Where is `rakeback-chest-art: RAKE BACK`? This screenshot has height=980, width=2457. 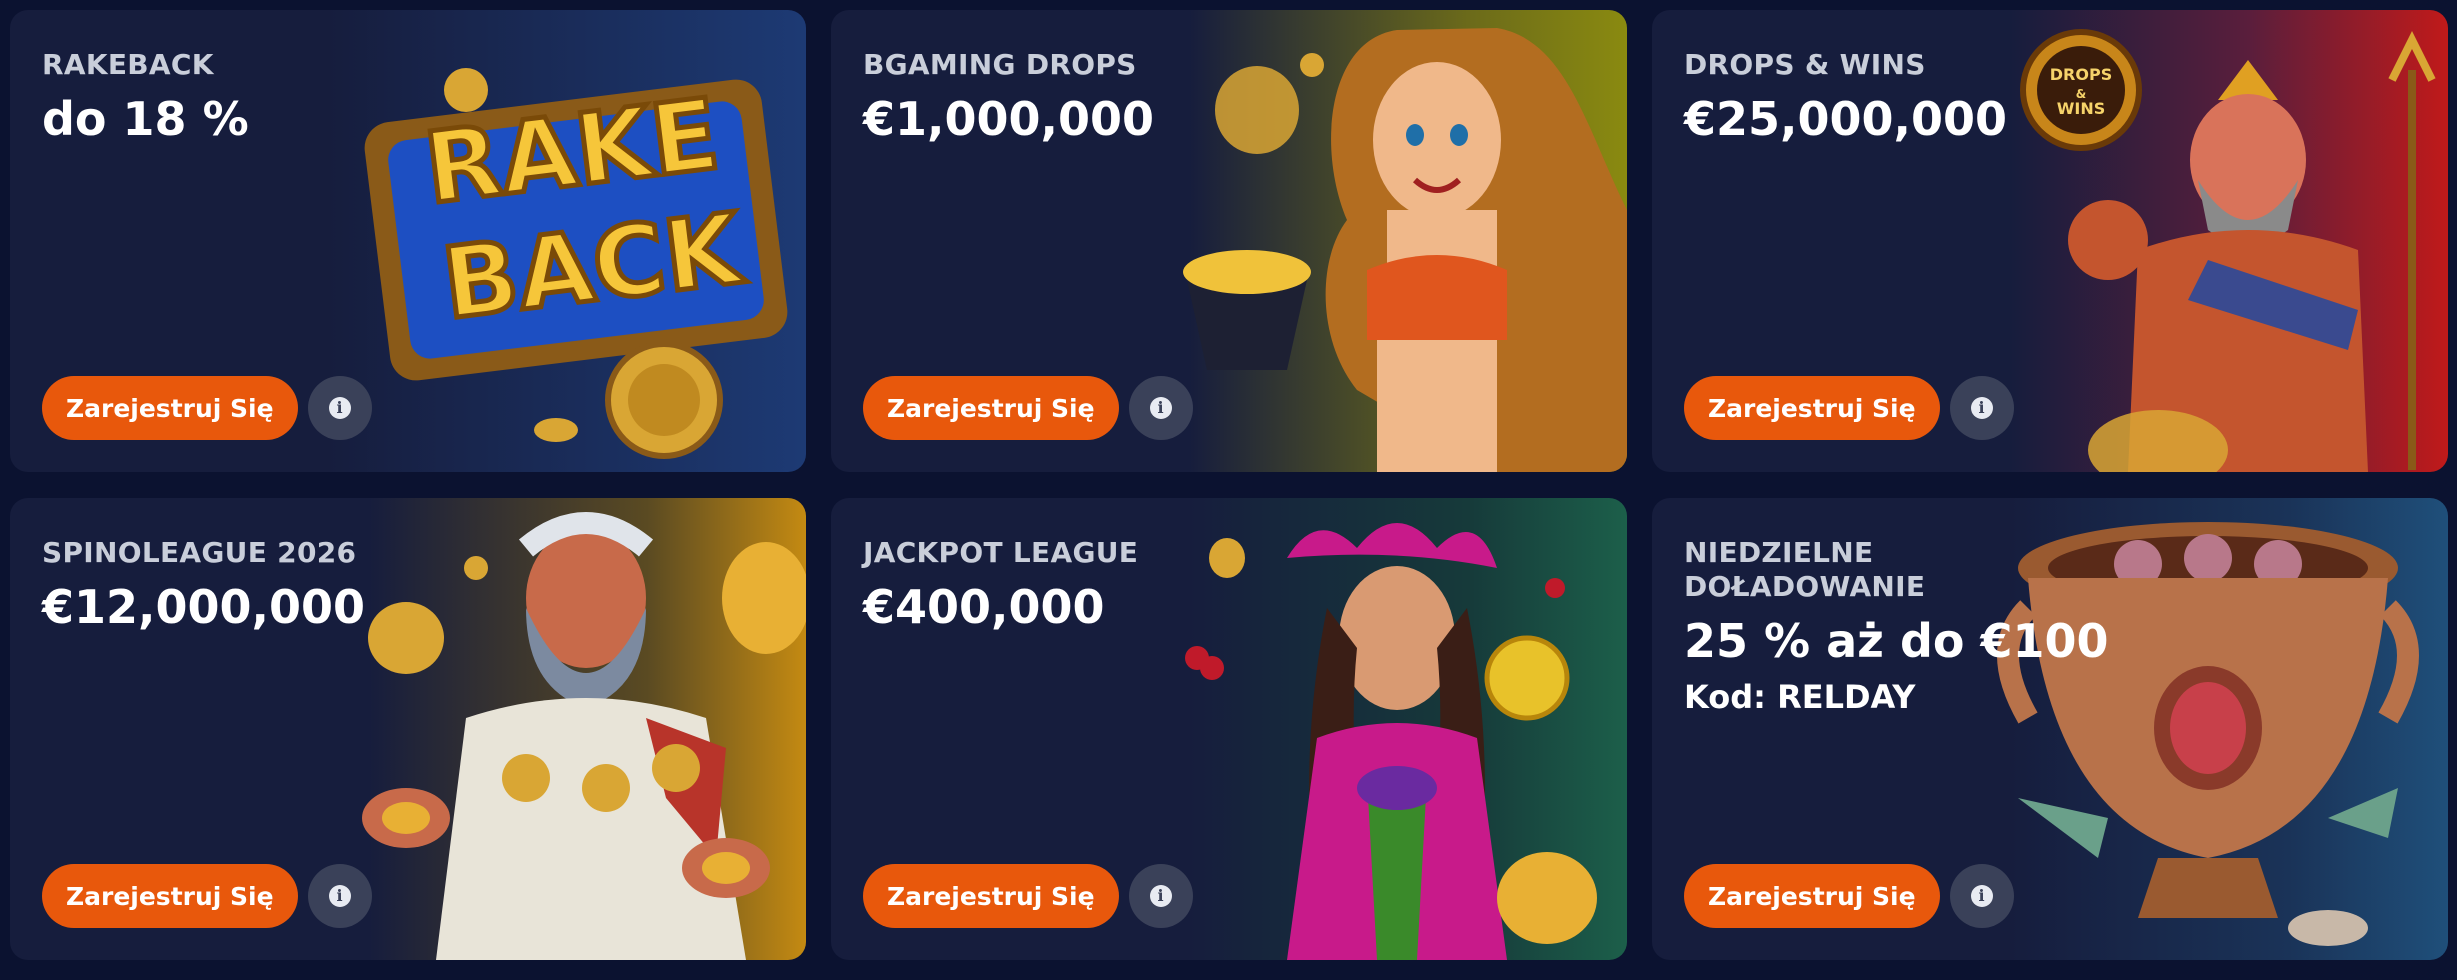 rakeback-chest-art: RAKE BACK is located at coordinates (576, 241).